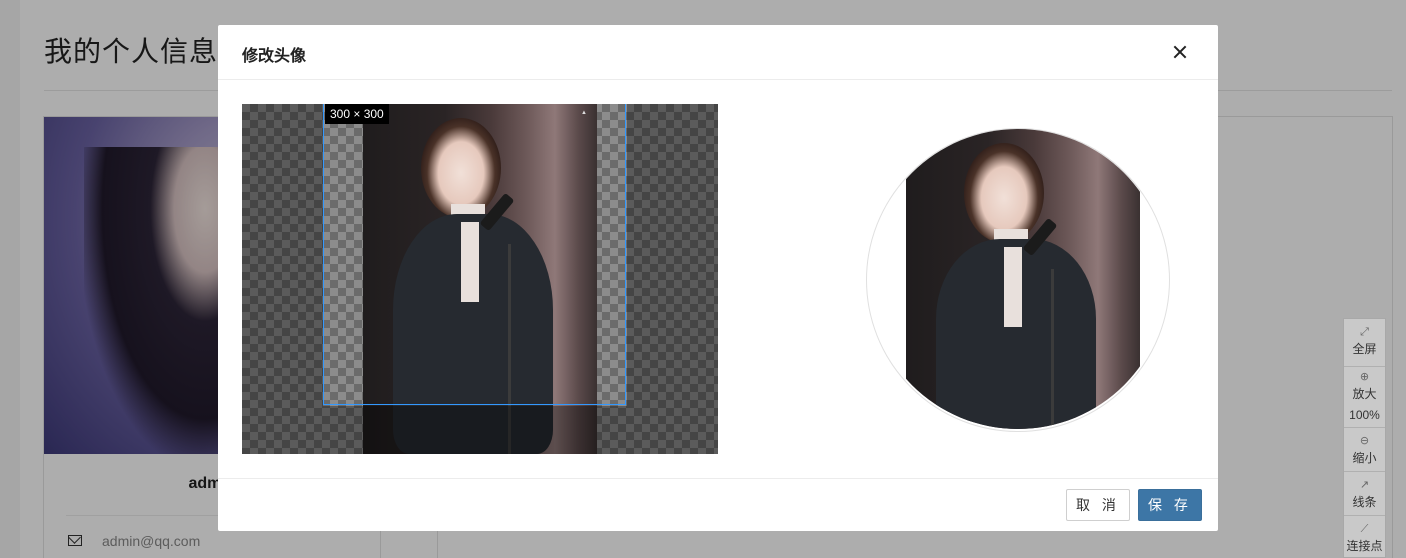  Describe the element at coordinates (475, 430) in the screenshot. I see `crop-shade-bottom` at that location.